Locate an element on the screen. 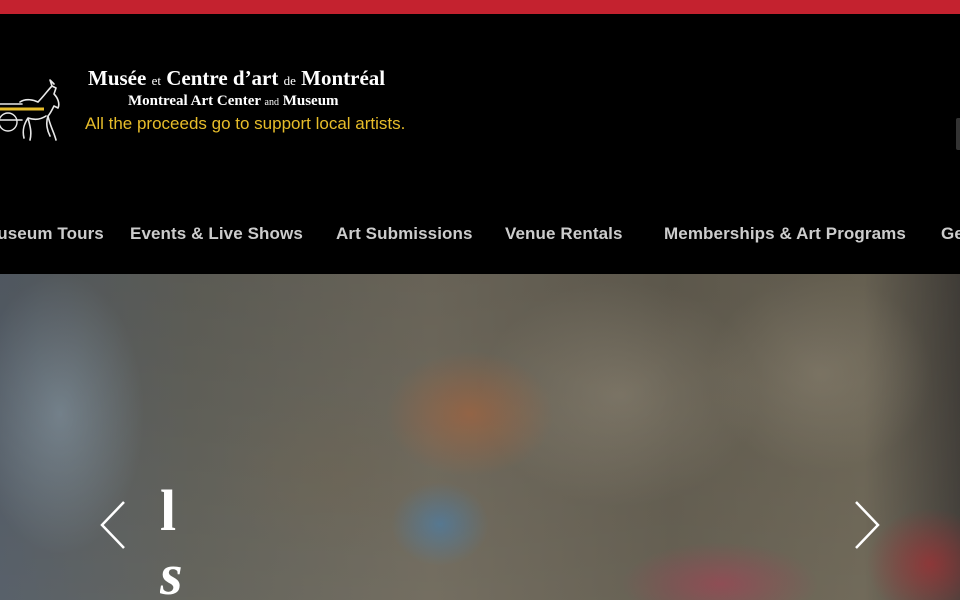  title-de: de is located at coordinates (289, 80).